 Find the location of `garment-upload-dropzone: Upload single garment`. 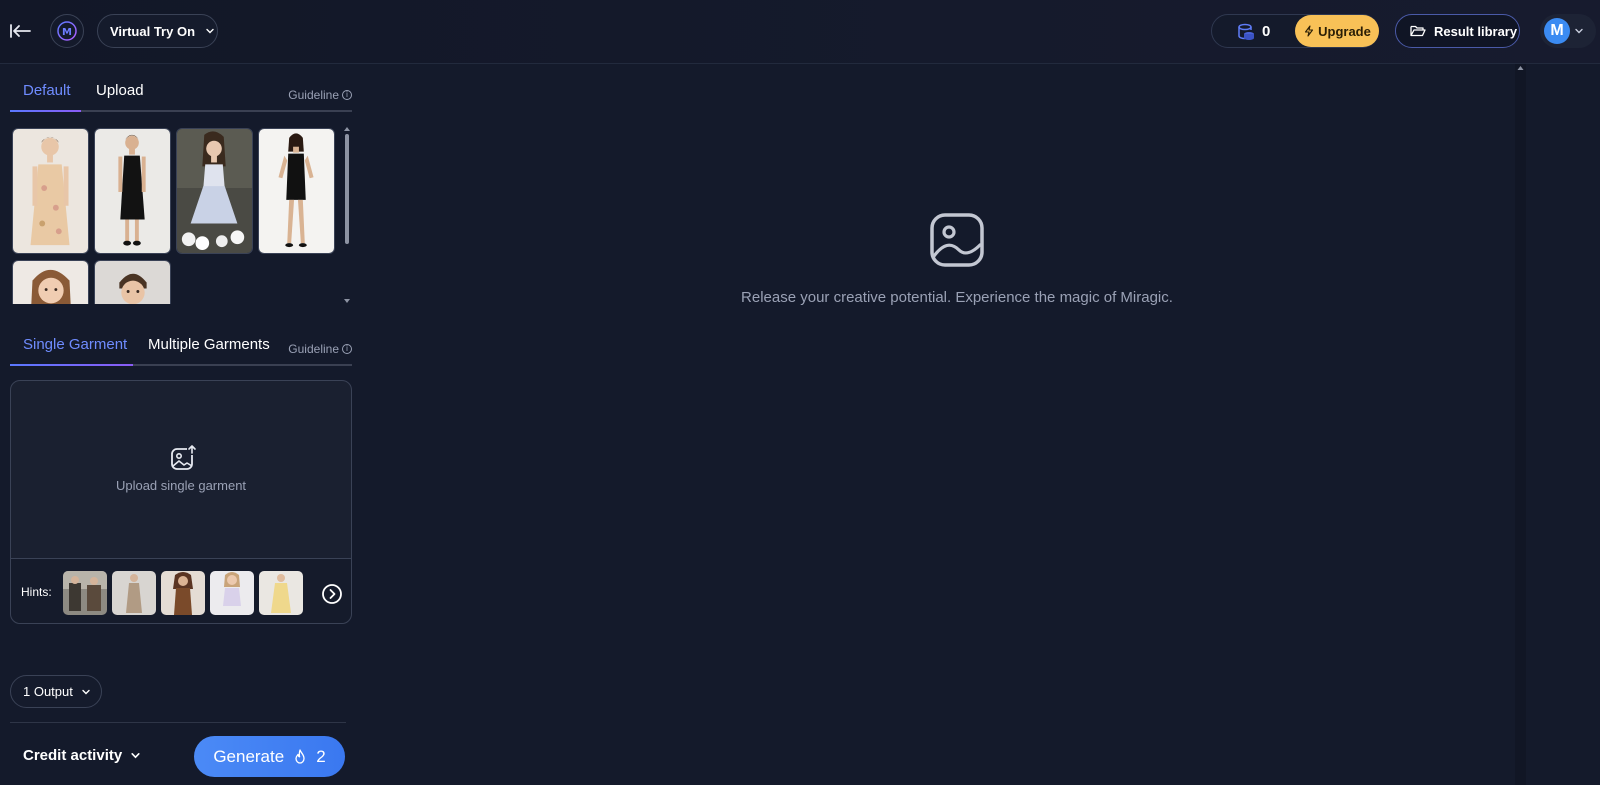

garment-upload-dropzone: Upload single garment is located at coordinates (181, 469).